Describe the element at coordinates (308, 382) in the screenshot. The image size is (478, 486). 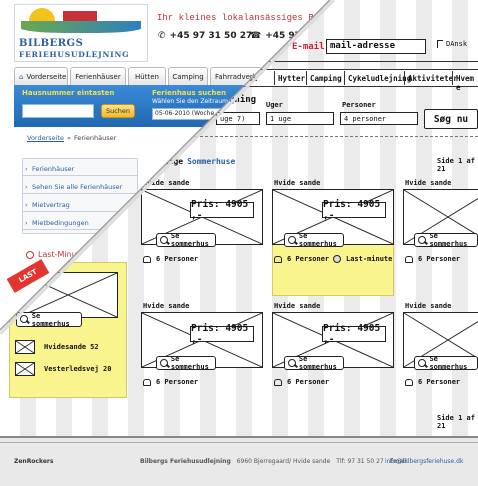
I see `card-5-persons-label: 6 Personer` at that location.